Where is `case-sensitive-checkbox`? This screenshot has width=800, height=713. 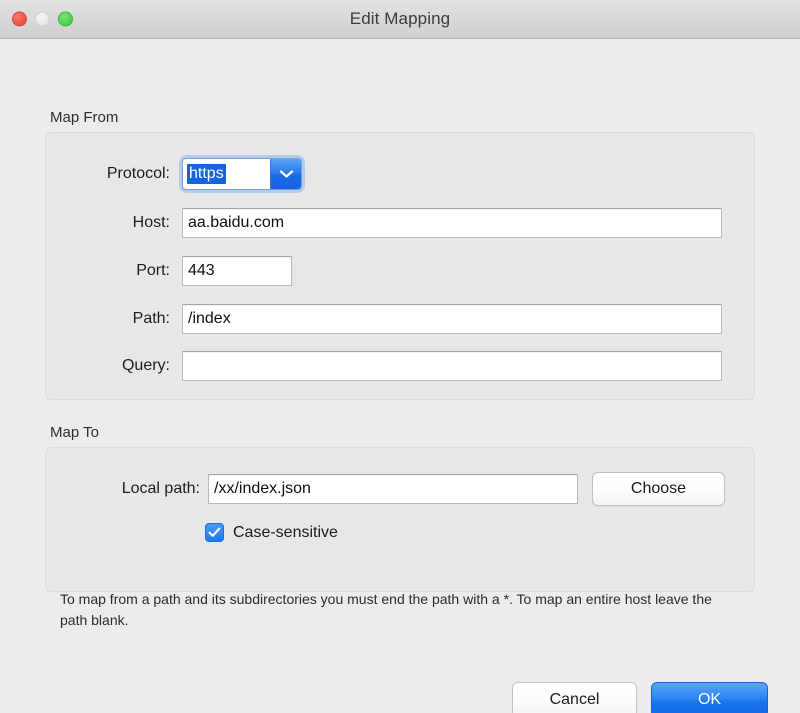
case-sensitive-checkbox is located at coordinates (214, 532).